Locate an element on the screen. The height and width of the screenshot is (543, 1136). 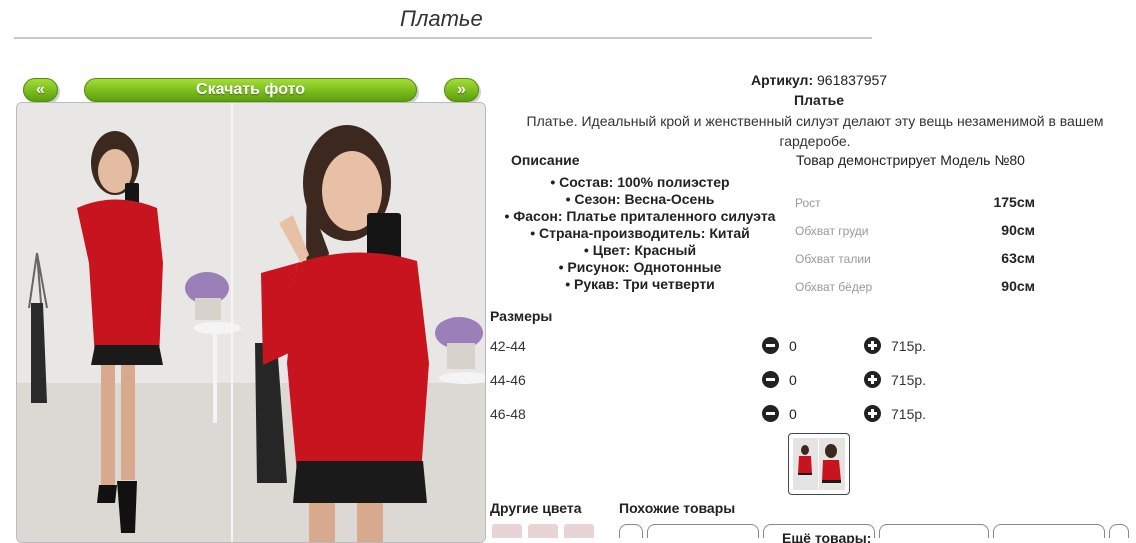
spec-item: • Страна-производитель: Китай is located at coordinates (640, 233).